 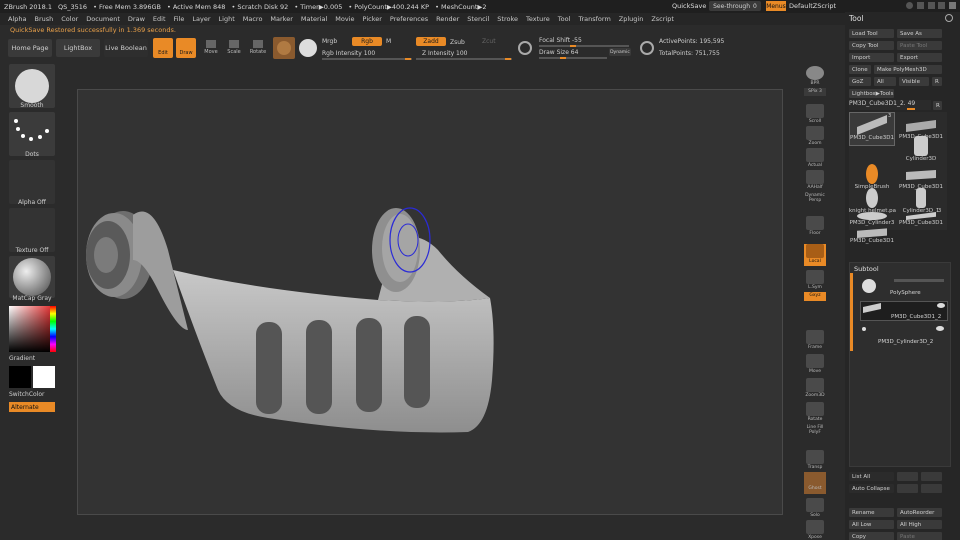 What do you see at coordinates (32, 230) in the screenshot?
I see `texture-selector` at bounding box center [32, 230].